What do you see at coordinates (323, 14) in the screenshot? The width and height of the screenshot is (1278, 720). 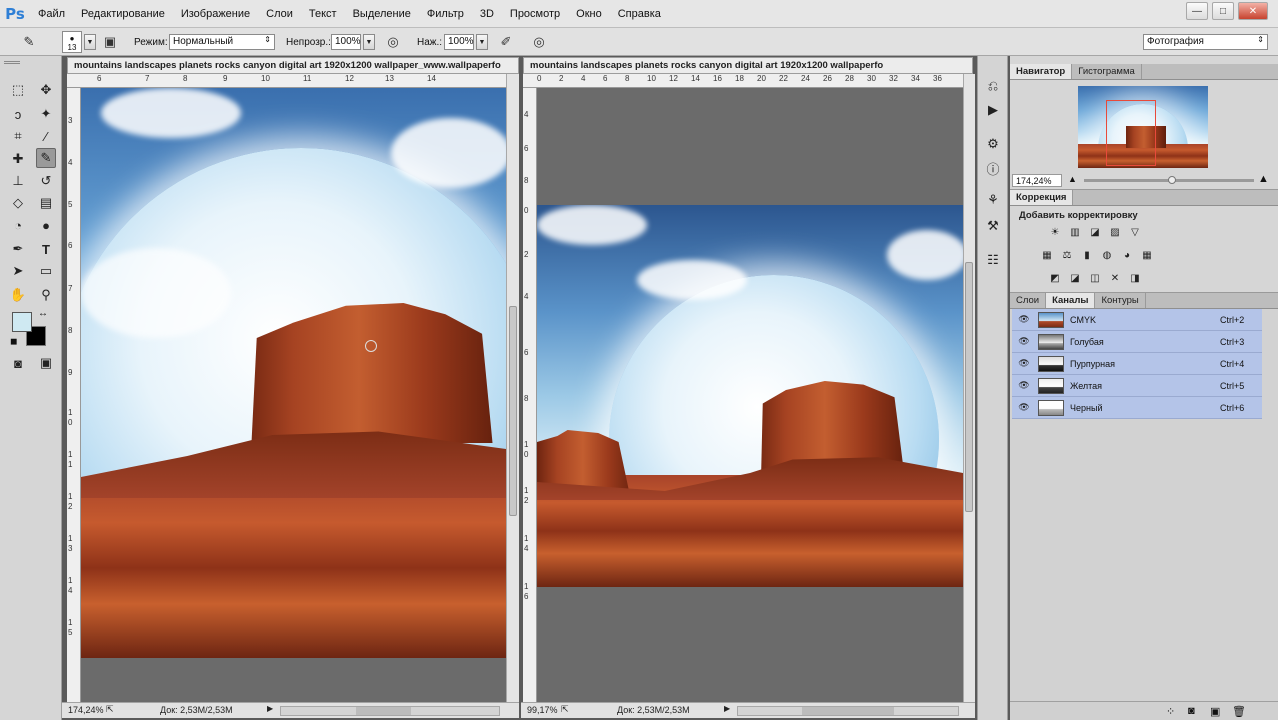 I see `menu-type: Текст` at bounding box center [323, 14].